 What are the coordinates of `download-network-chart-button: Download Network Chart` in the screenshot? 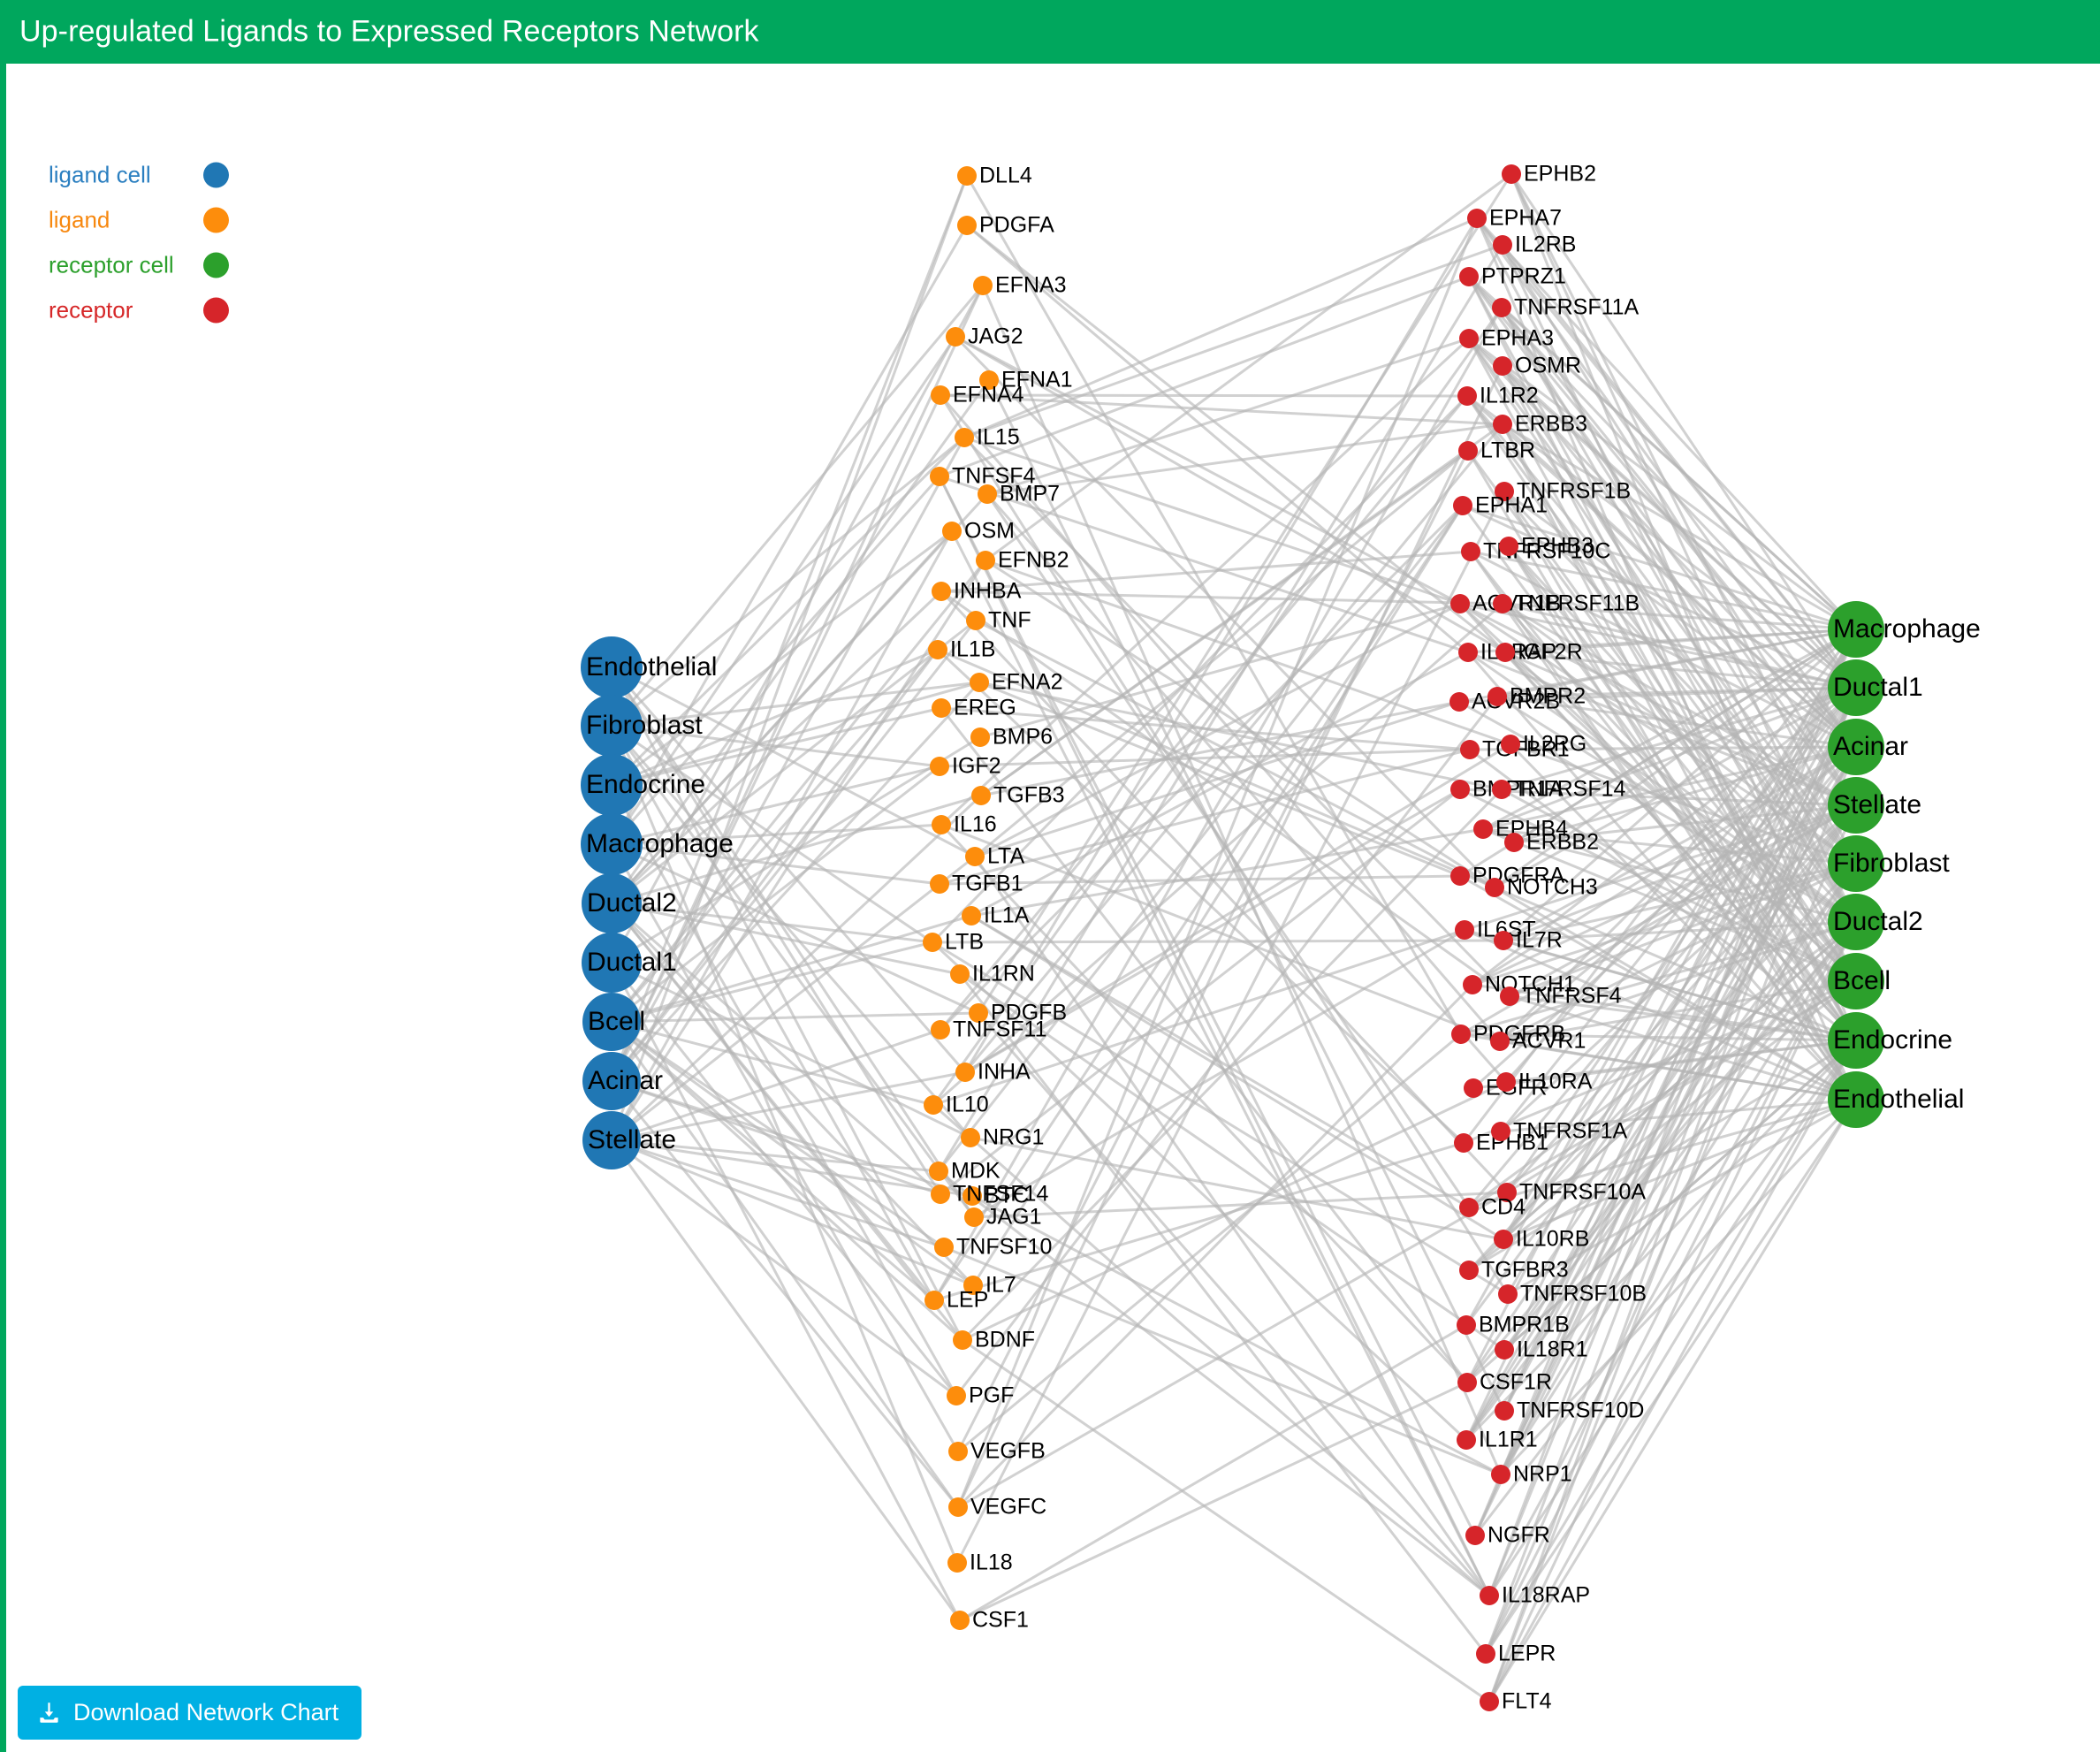 It's located at (190, 1713).